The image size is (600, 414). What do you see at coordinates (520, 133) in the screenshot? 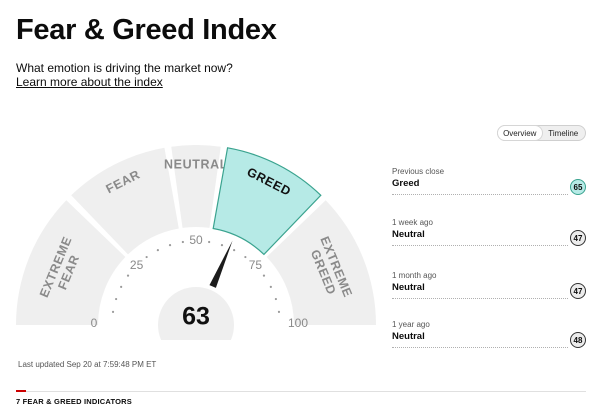
I see `overview-tab: Overview` at bounding box center [520, 133].